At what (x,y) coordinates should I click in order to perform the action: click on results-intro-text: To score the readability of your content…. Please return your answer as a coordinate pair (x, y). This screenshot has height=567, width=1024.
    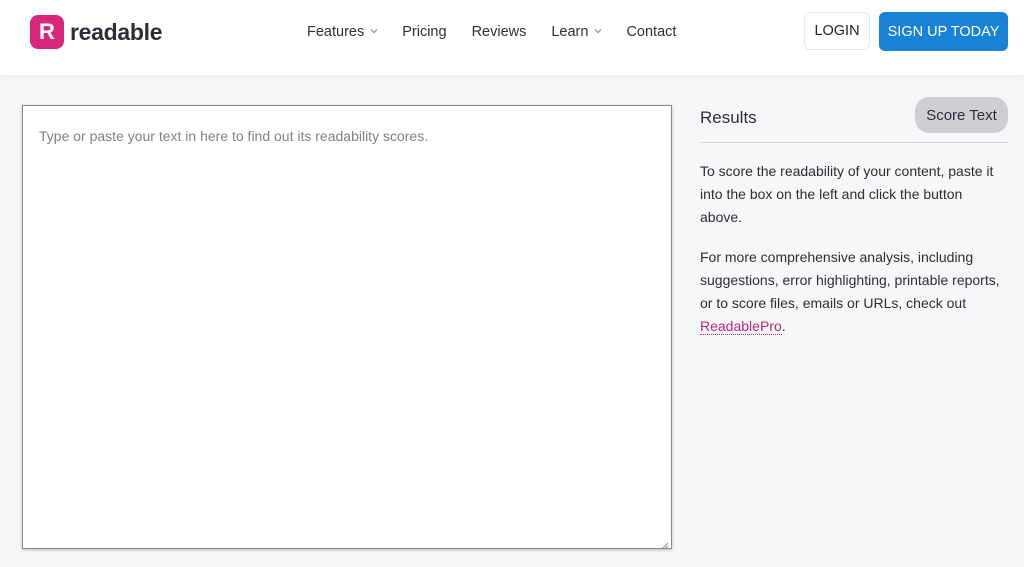
    Looking at the image, I should click on (847, 194).